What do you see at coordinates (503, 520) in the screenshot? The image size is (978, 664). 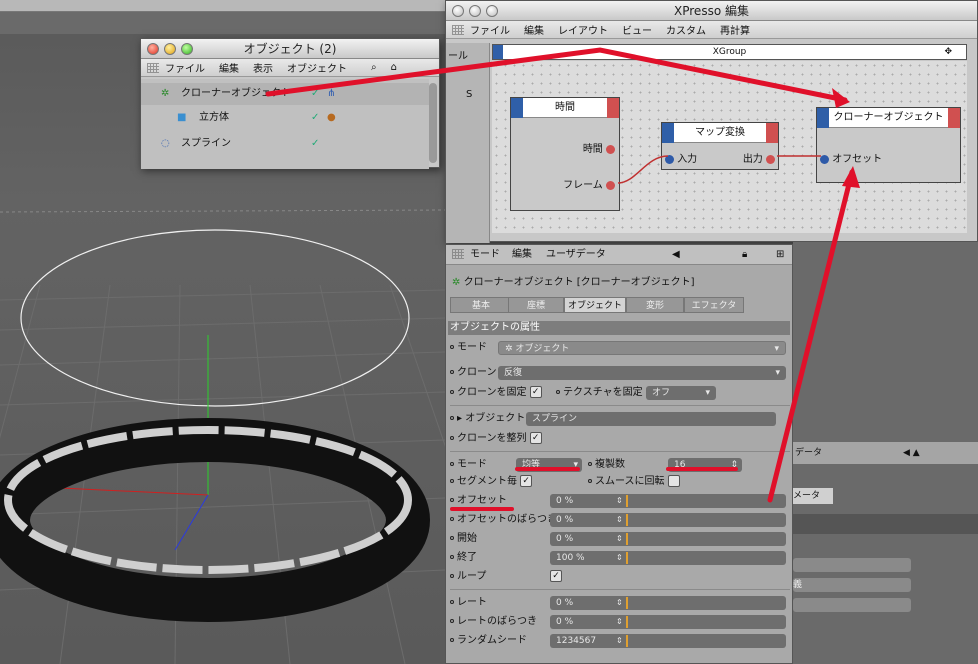 I see `param-row: オフセットのばらつき` at bounding box center [503, 520].